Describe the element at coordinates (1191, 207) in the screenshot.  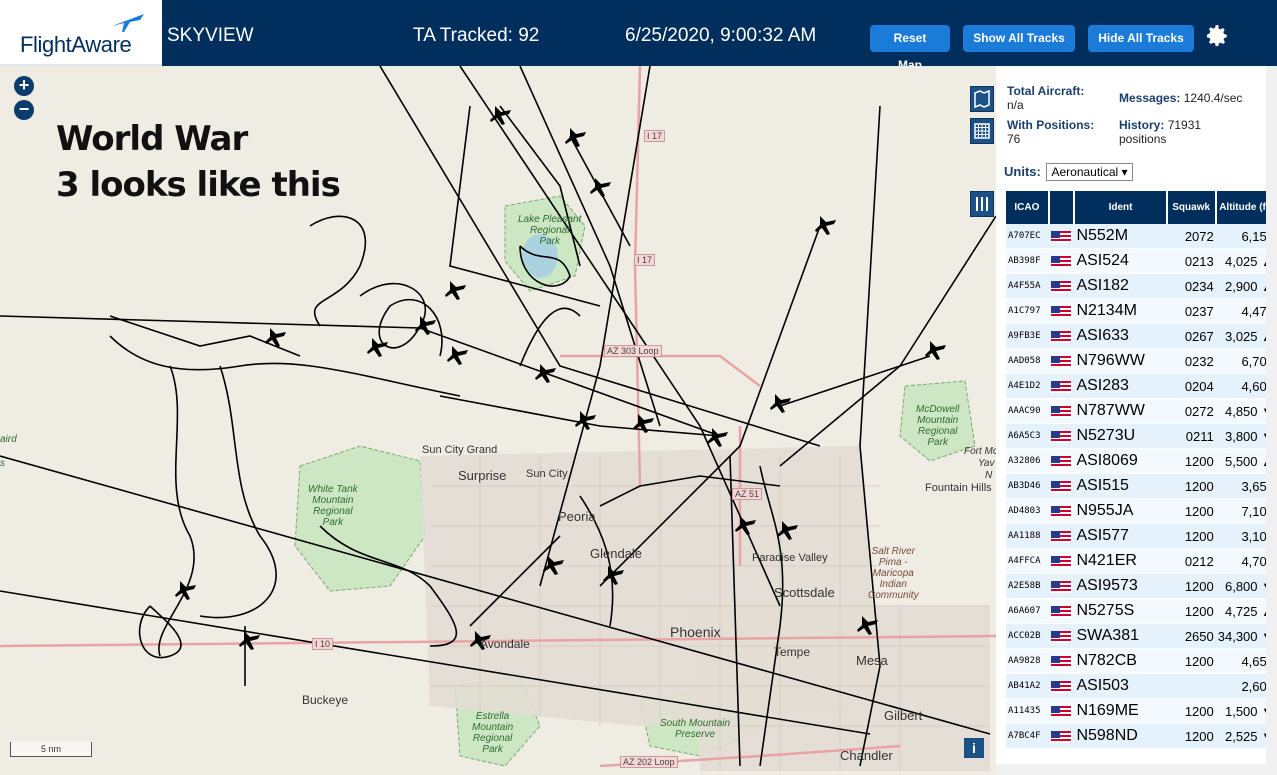
I see `col-squawk: Squawk` at that location.